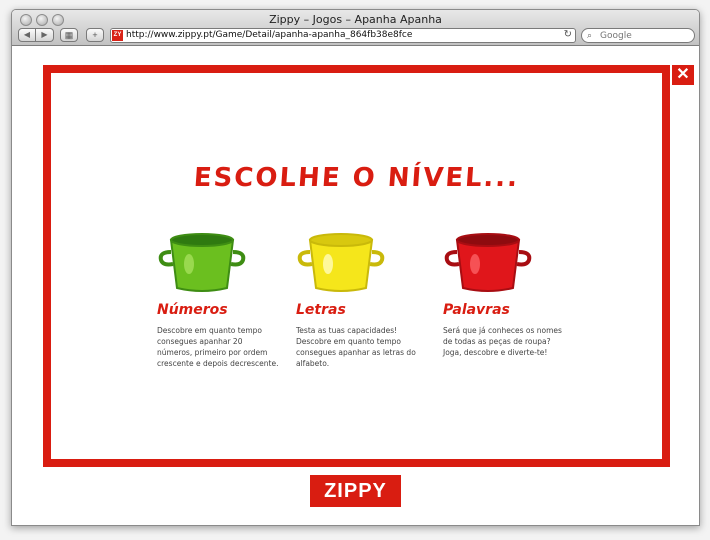 Image resolution: width=710 pixels, height=540 pixels. Describe the element at coordinates (568, 34) in the screenshot. I see `reload-icon: ↻` at that location.